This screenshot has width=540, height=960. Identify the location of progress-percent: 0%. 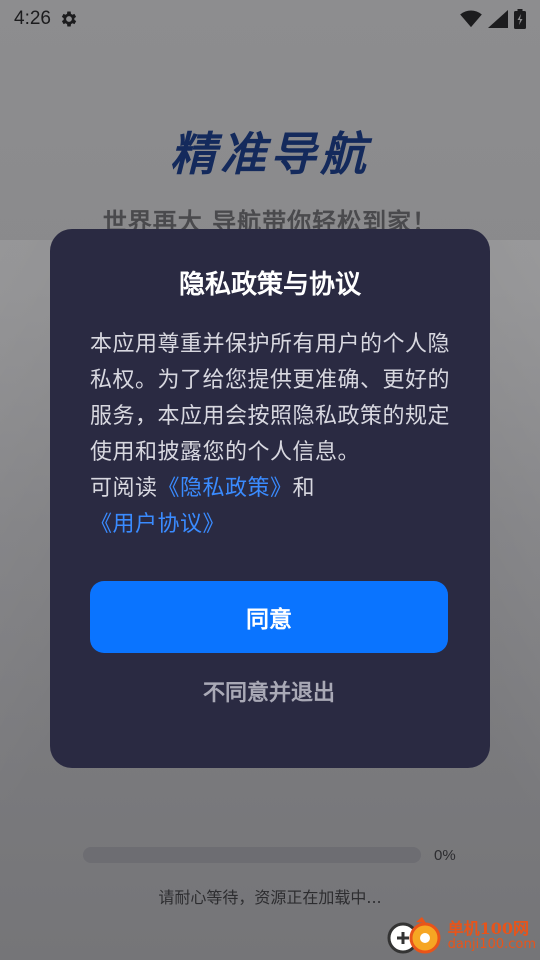
(445, 855).